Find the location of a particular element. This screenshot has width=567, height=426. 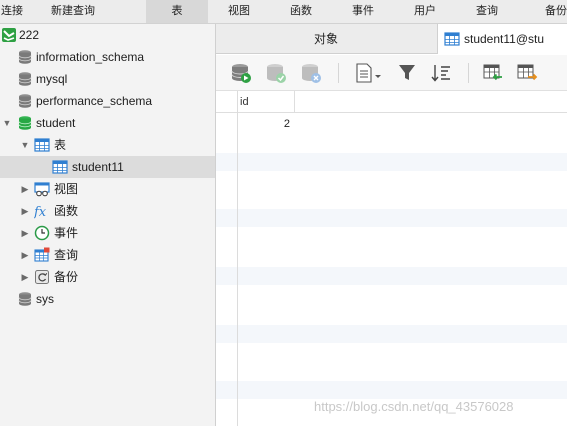

export-icon is located at coordinates (527, 73).